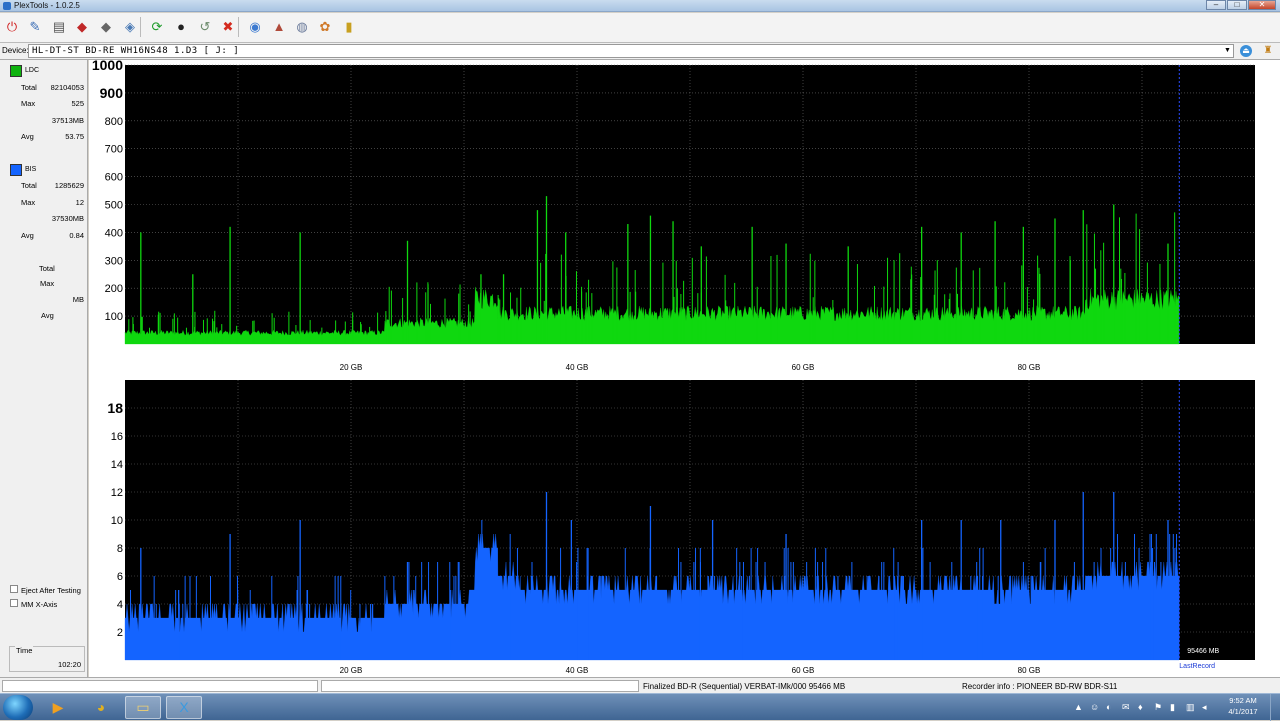 The image size is (1280, 721). I want to click on bis-avg-label: Avg, so click(27, 235).